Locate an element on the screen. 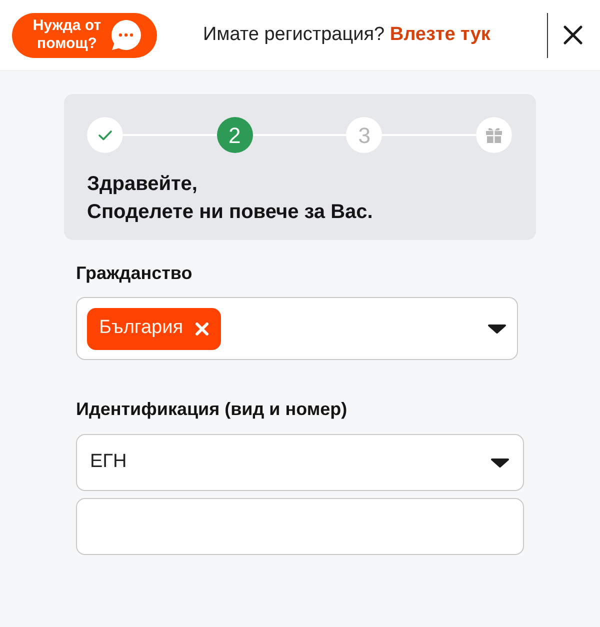 The image size is (600, 627). close-button is located at coordinates (573, 35).